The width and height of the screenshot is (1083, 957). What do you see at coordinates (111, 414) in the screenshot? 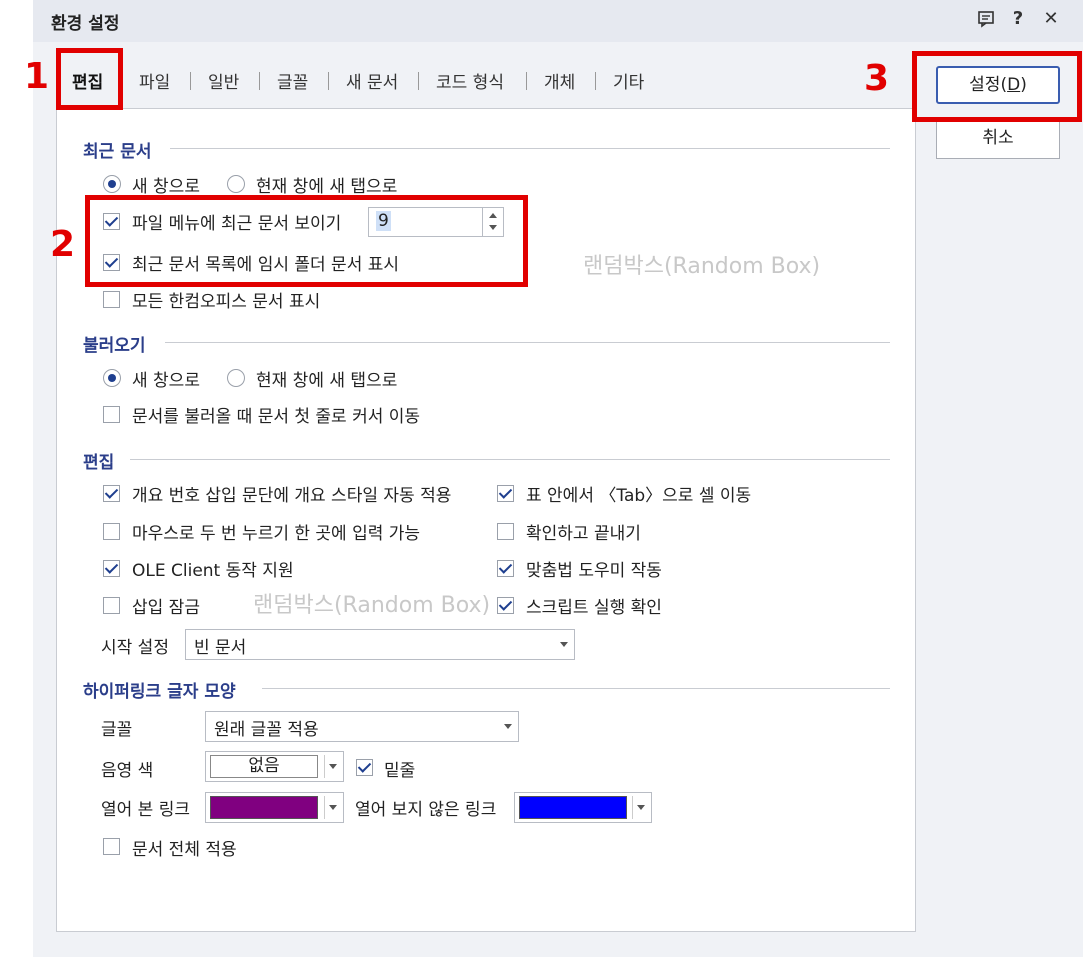
I see `move-cursor-checkbox` at bounding box center [111, 414].